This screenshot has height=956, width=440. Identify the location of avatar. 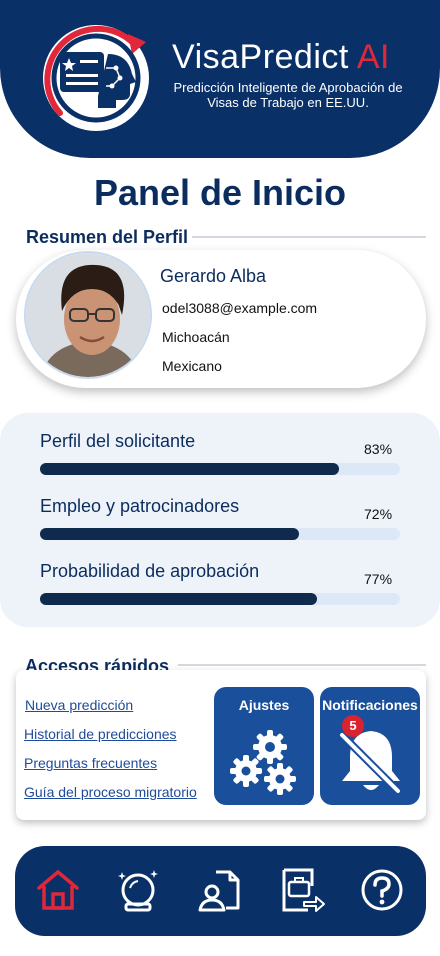
(88, 315).